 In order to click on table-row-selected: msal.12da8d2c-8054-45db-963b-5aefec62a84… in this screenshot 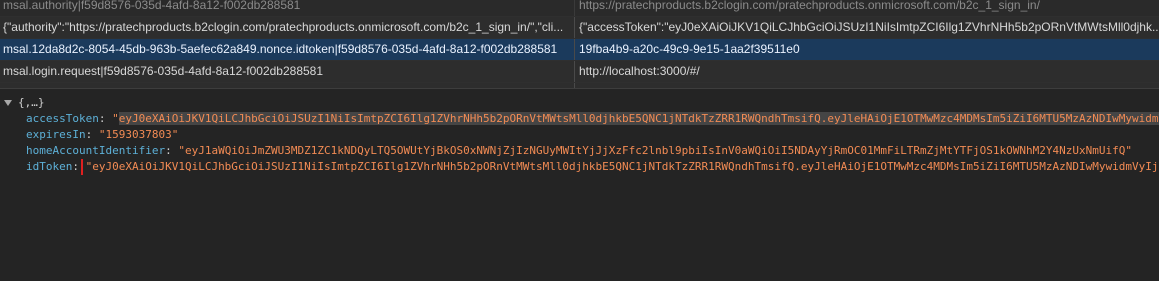, I will do `click(579, 50)`.